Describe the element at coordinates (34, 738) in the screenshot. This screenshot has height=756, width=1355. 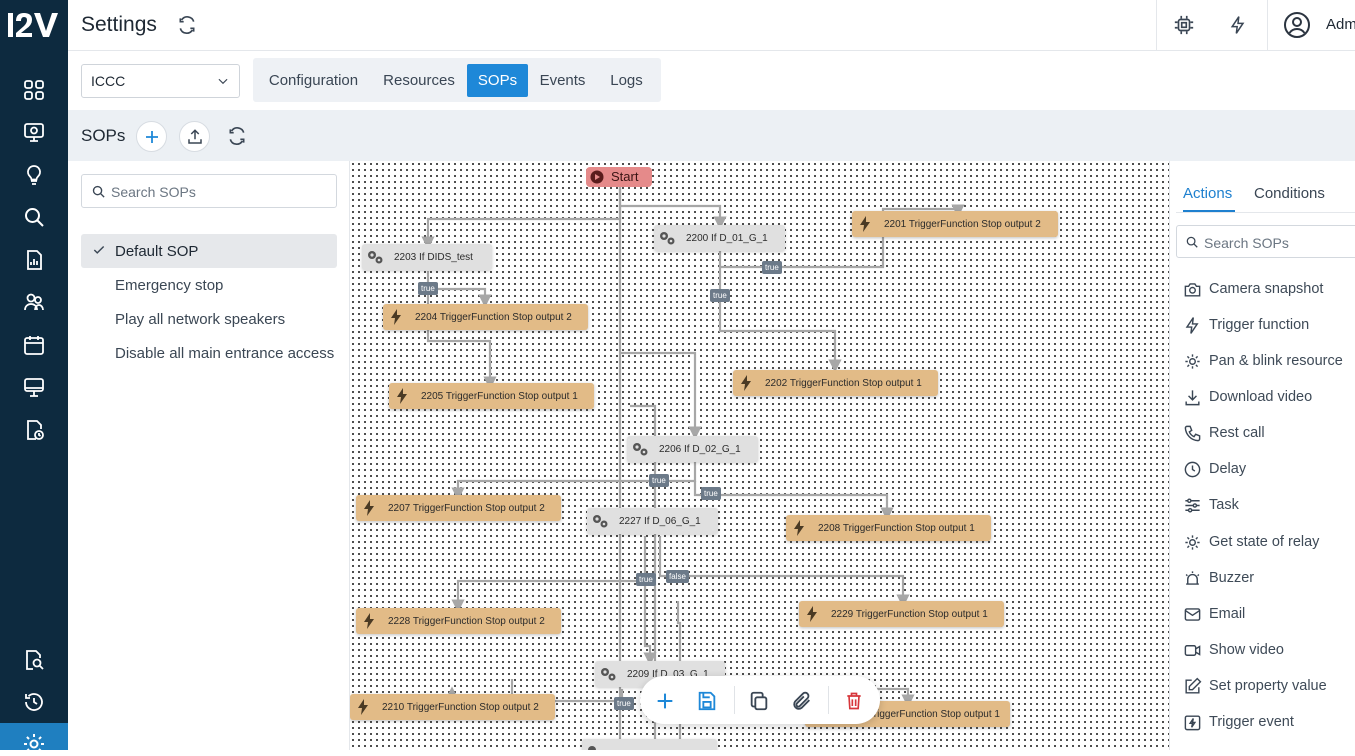
I see `settings-nav-active` at that location.